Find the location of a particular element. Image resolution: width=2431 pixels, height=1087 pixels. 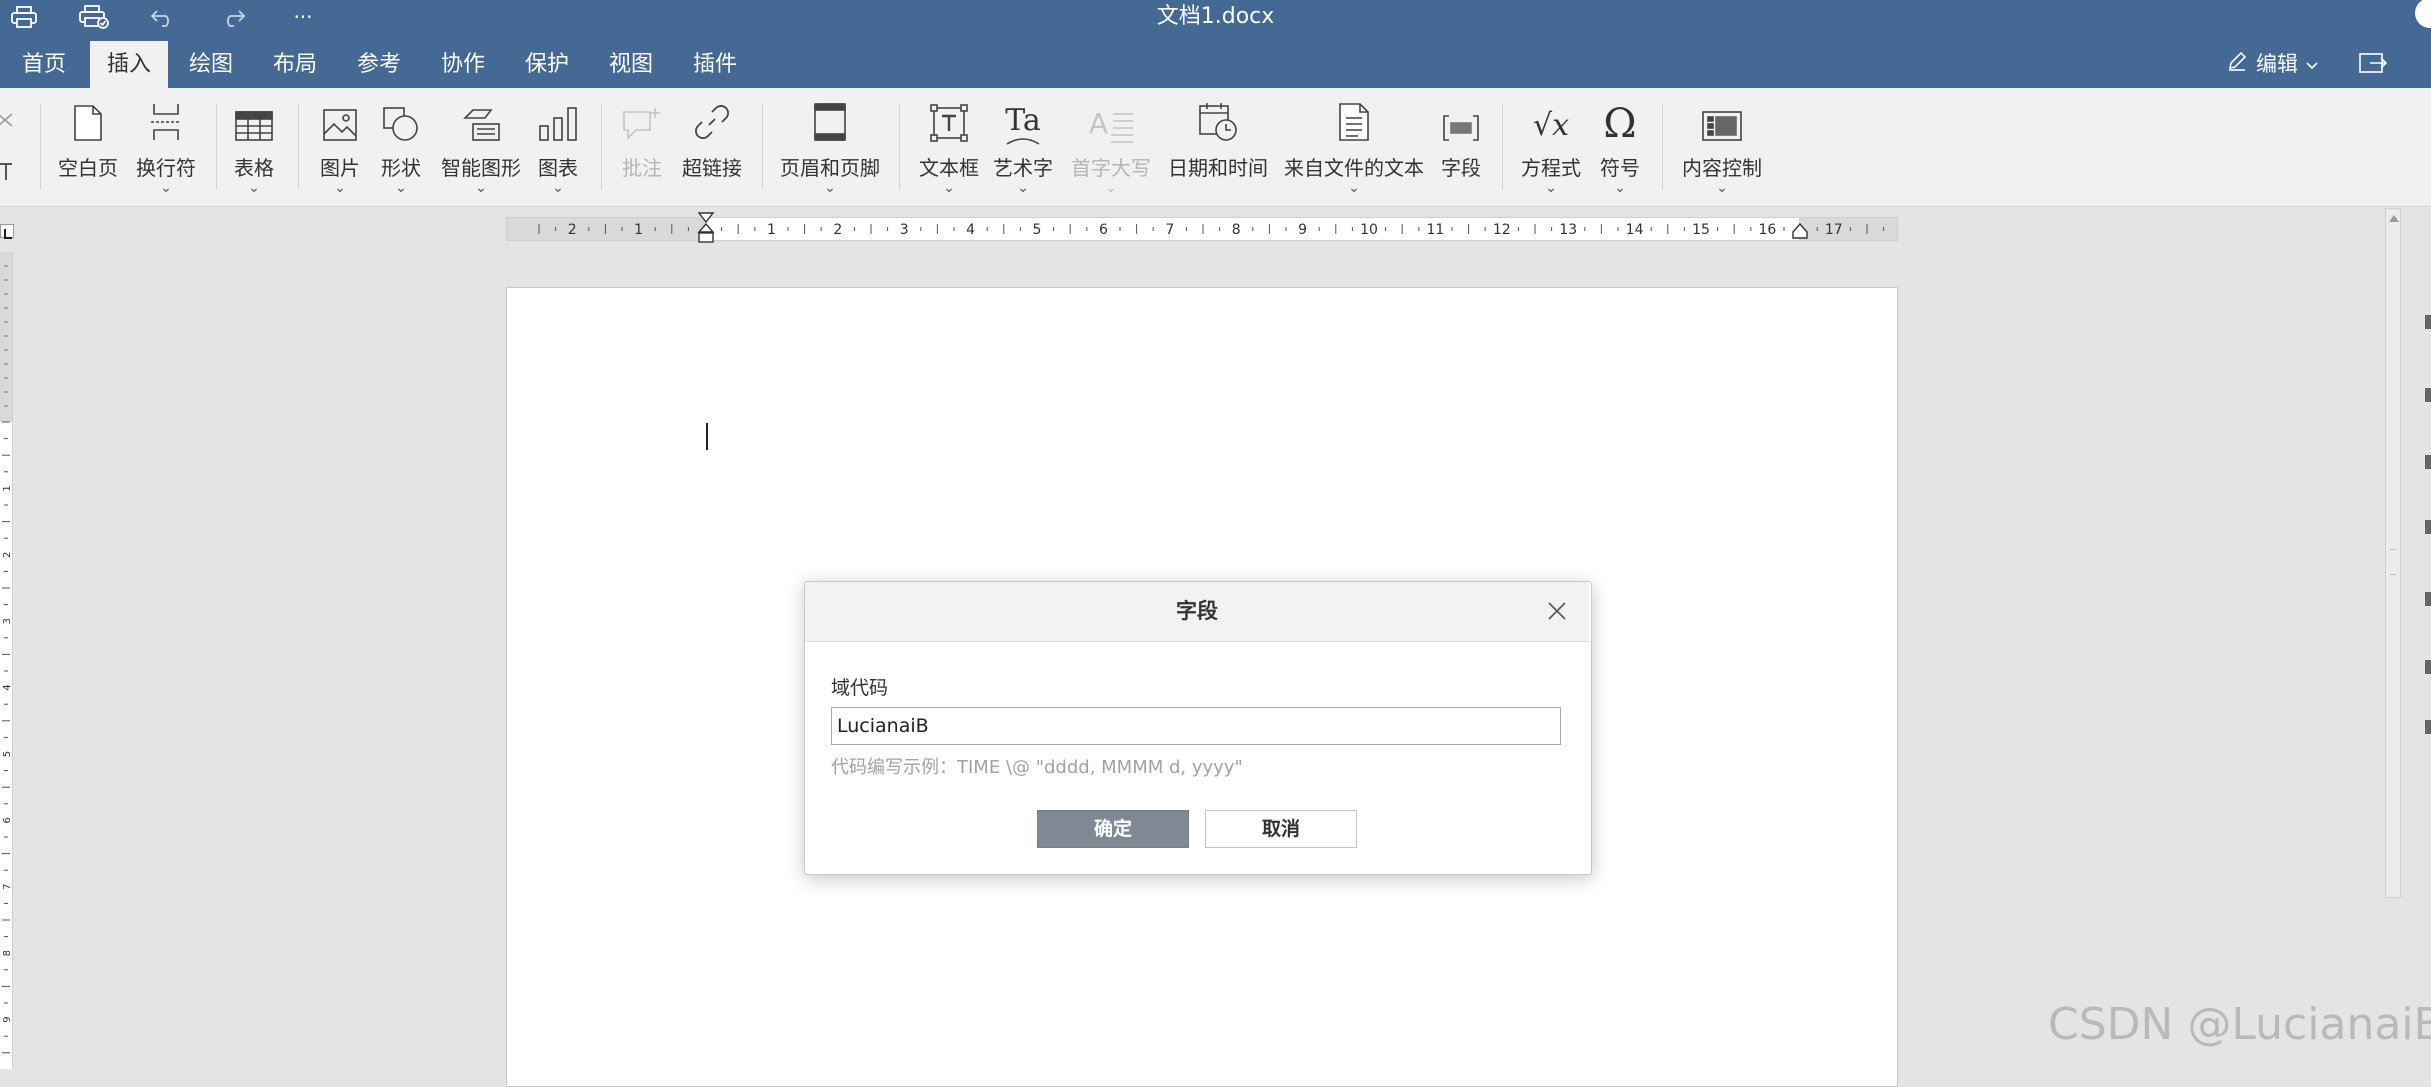

comment-button: 批注 is located at coordinates (642, 141).